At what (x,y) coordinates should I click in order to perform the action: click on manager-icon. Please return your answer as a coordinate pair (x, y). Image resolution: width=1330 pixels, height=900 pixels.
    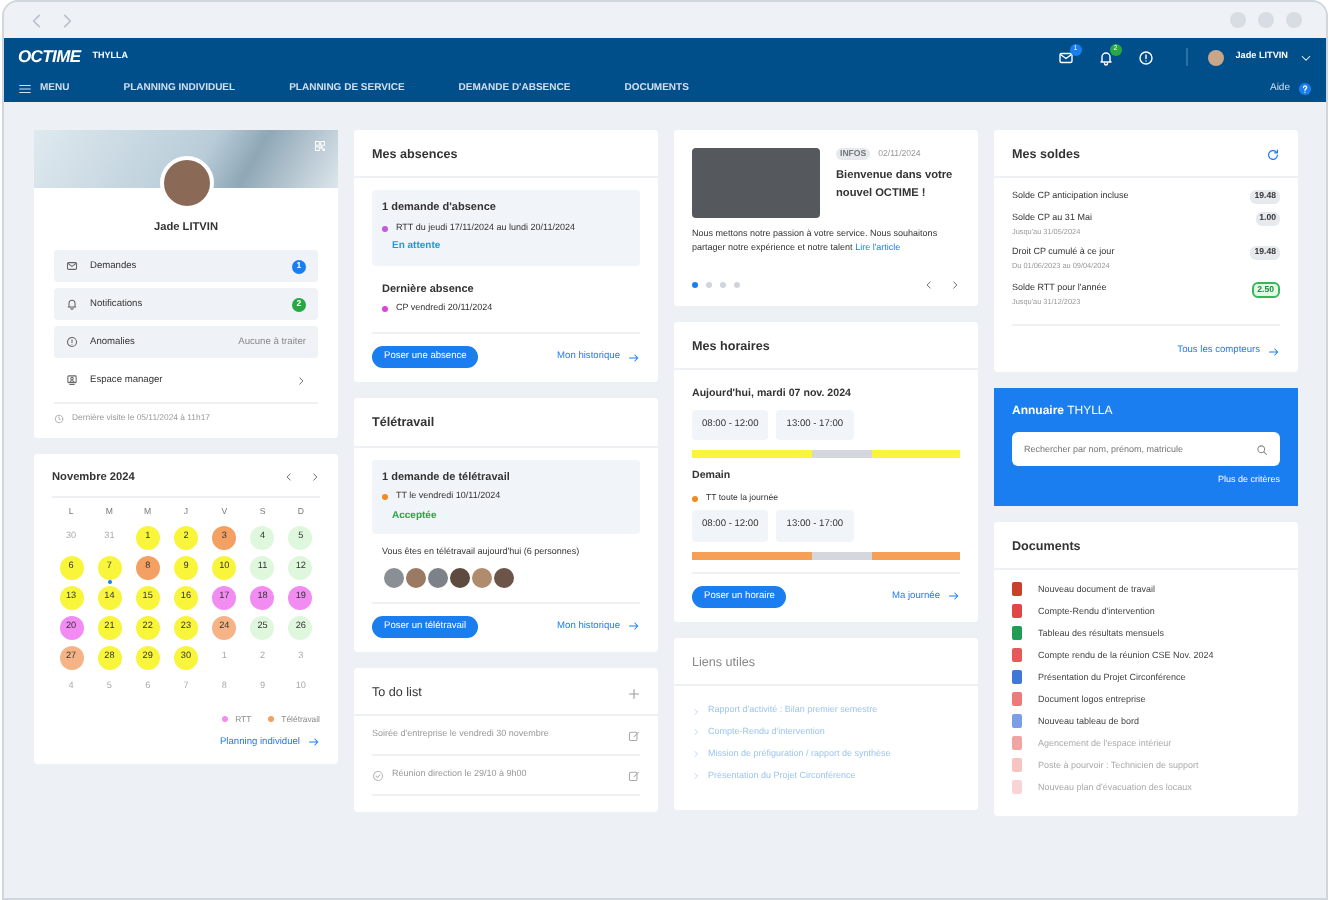
    Looking at the image, I should click on (72, 380).